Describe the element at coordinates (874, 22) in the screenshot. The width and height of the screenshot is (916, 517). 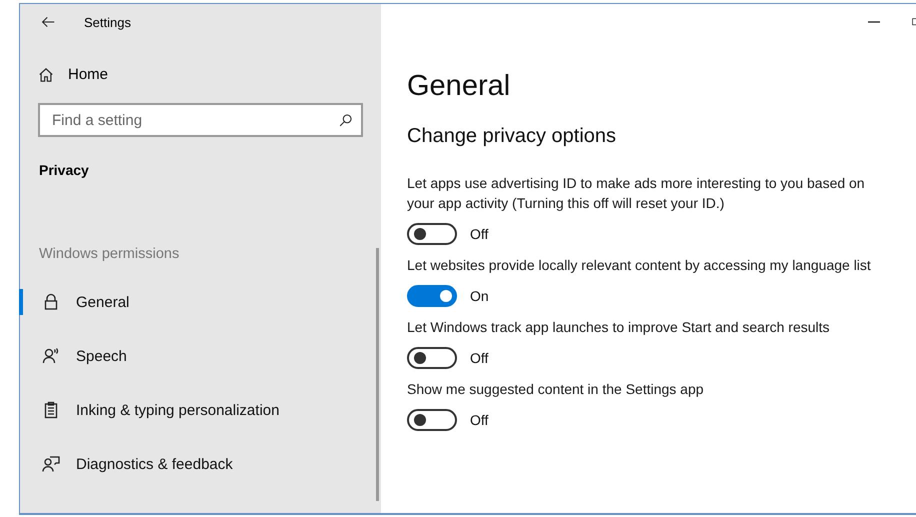
I see `minimize-icon` at that location.